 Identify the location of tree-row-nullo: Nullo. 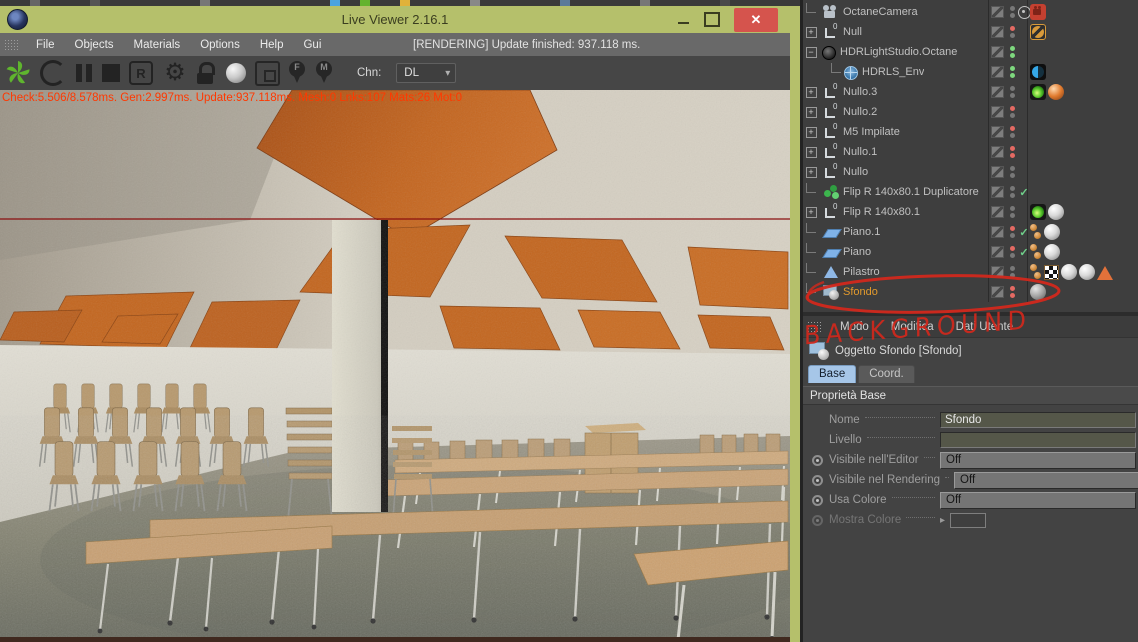
(970, 172).